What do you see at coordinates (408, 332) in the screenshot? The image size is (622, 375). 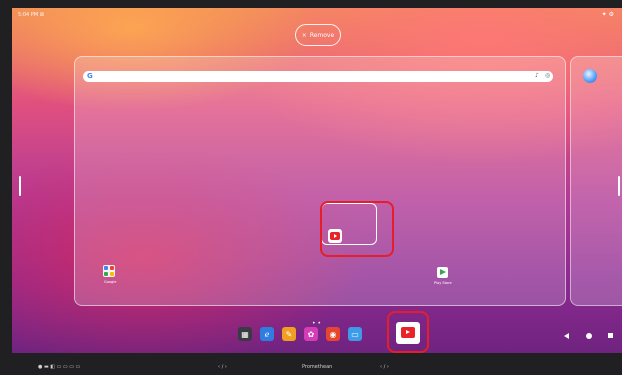 I see `dock-slot-highlight` at bounding box center [408, 332].